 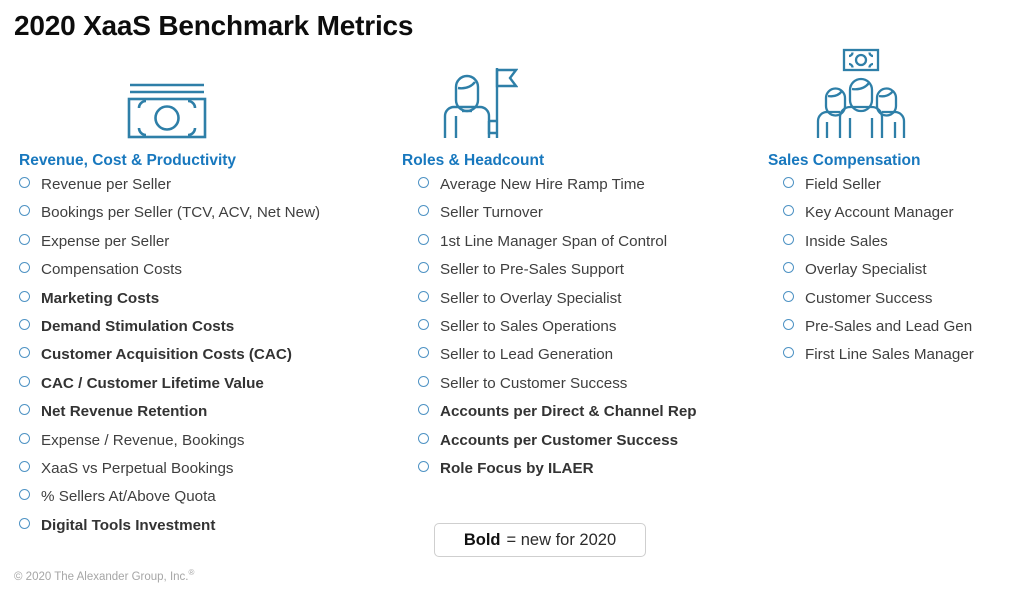 What do you see at coordinates (209, 241) in the screenshot?
I see `metric-item: Expense per Seller` at bounding box center [209, 241].